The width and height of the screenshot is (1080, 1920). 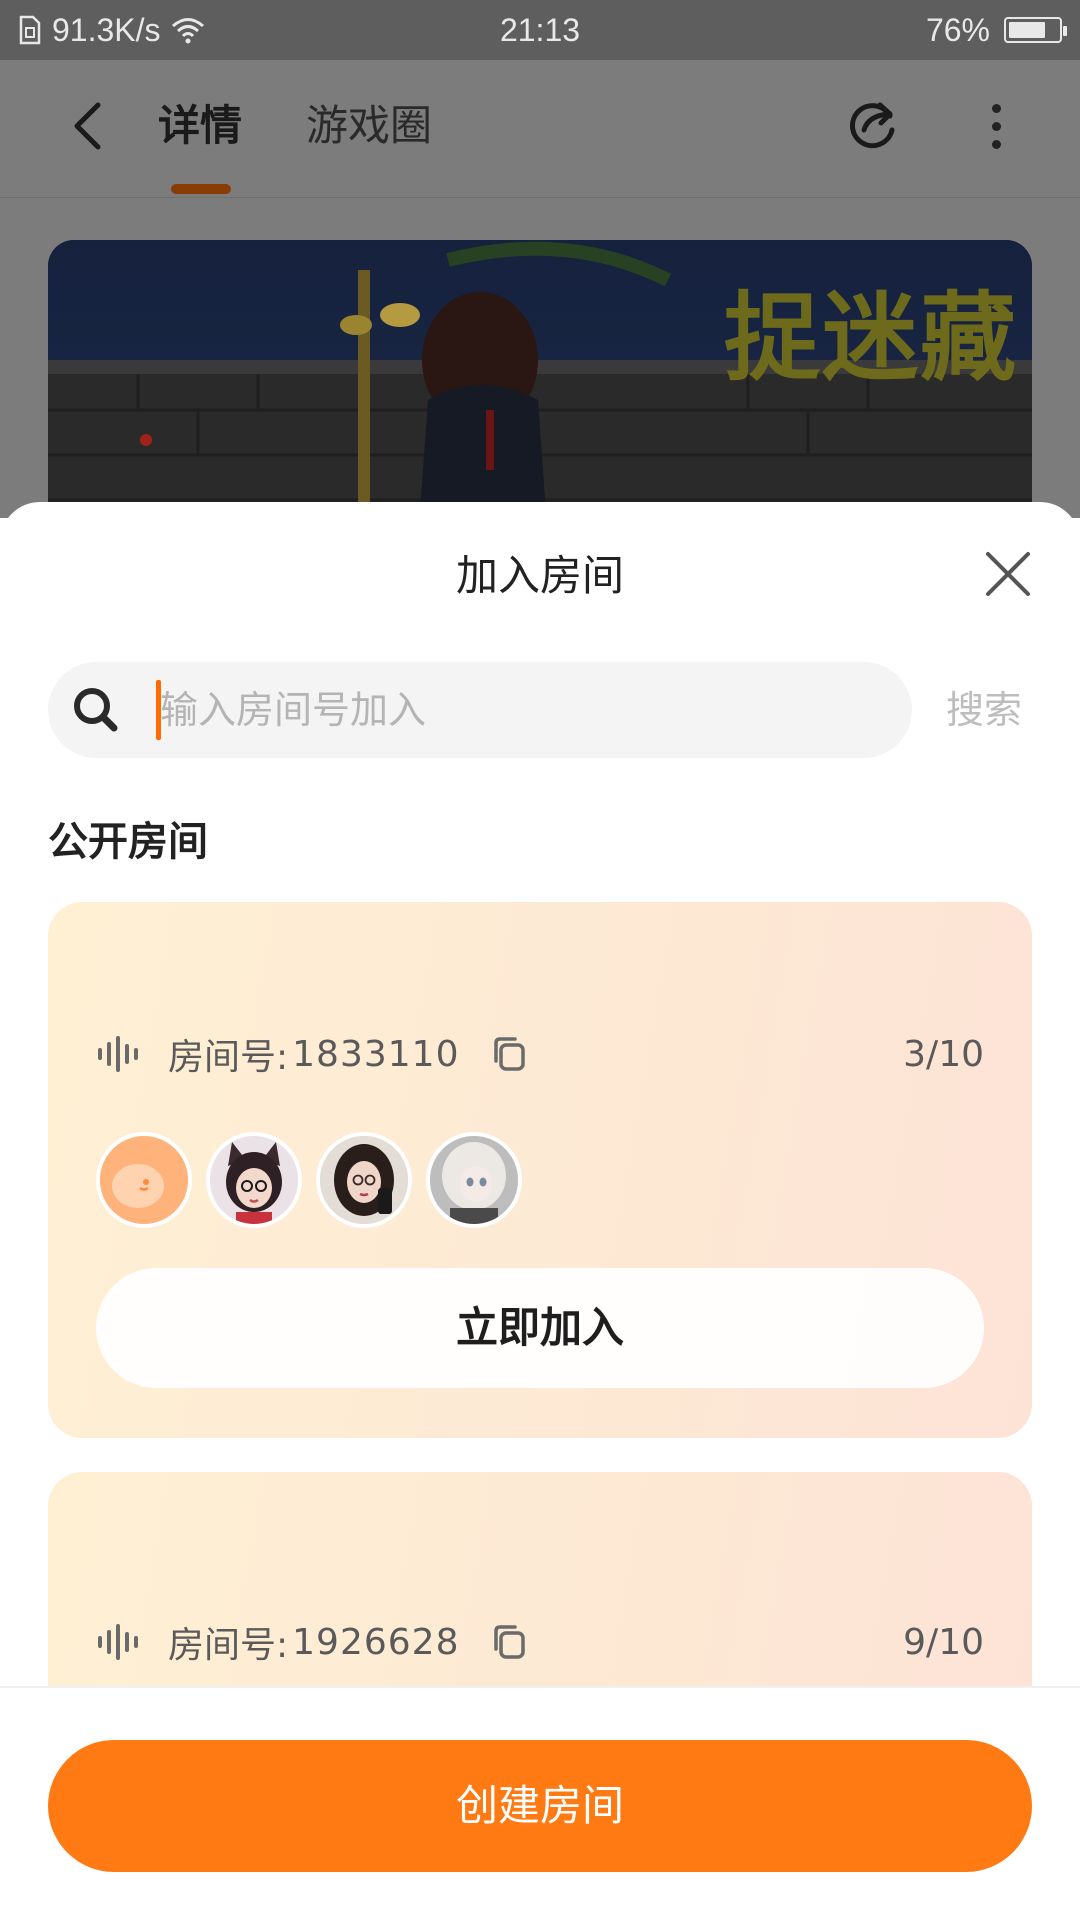 I want to click on search-button: 搜索, so click(x=984, y=710).